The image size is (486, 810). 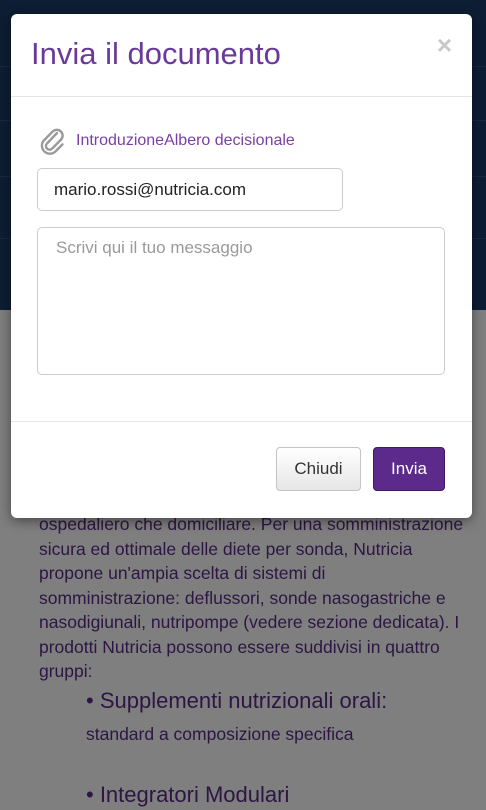 I want to click on modal-footer-divider, so click(x=241, y=421).